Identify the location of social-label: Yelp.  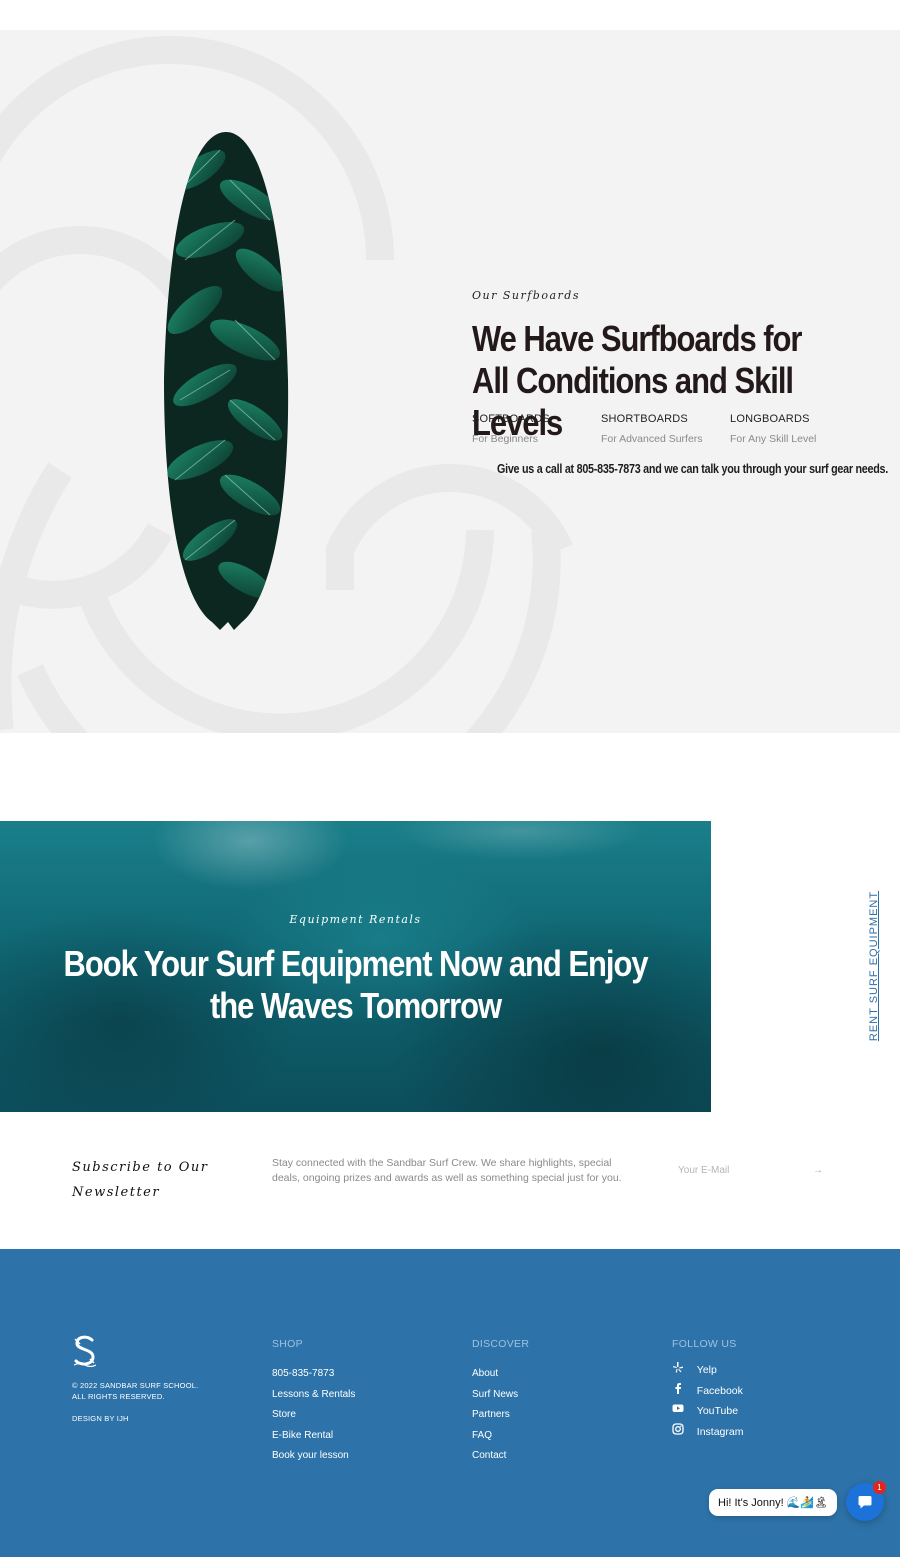
(706, 1370).